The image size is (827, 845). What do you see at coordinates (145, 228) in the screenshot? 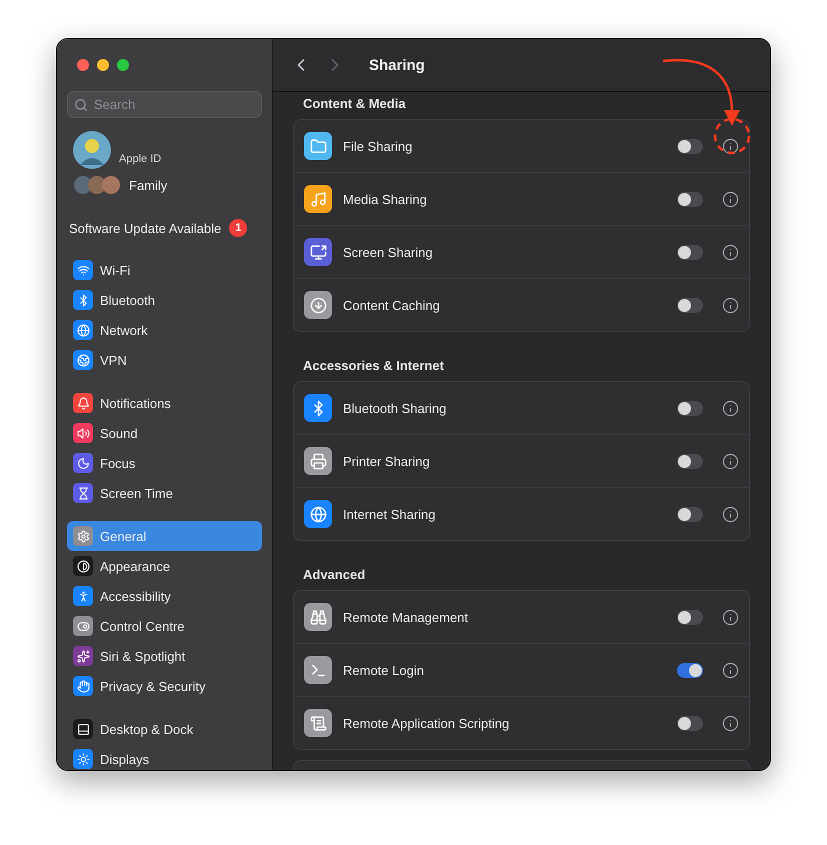
I see `software-update-label: Software Update Available` at bounding box center [145, 228].